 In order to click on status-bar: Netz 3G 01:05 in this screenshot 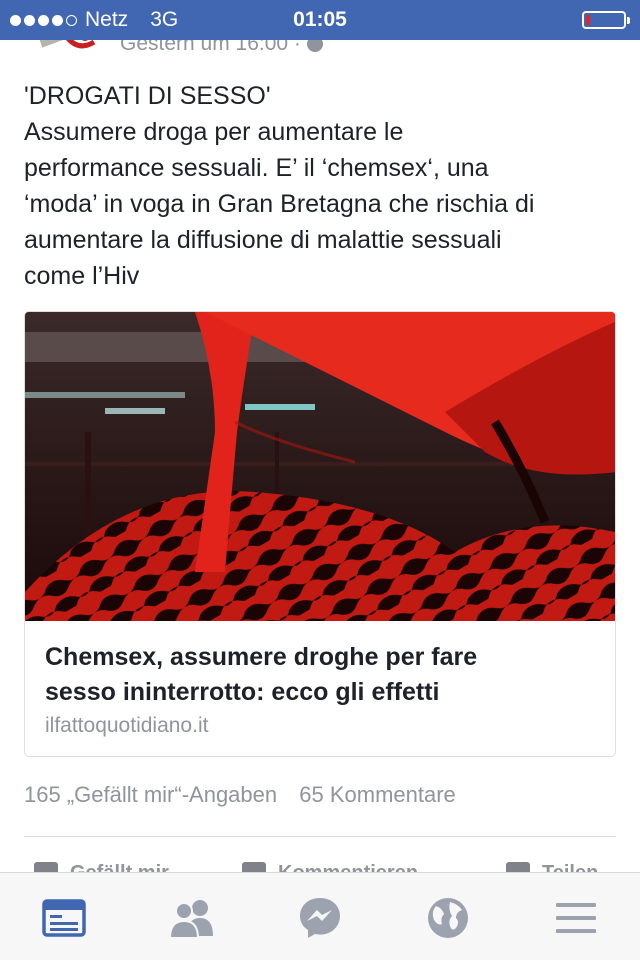, I will do `click(320, 20)`.